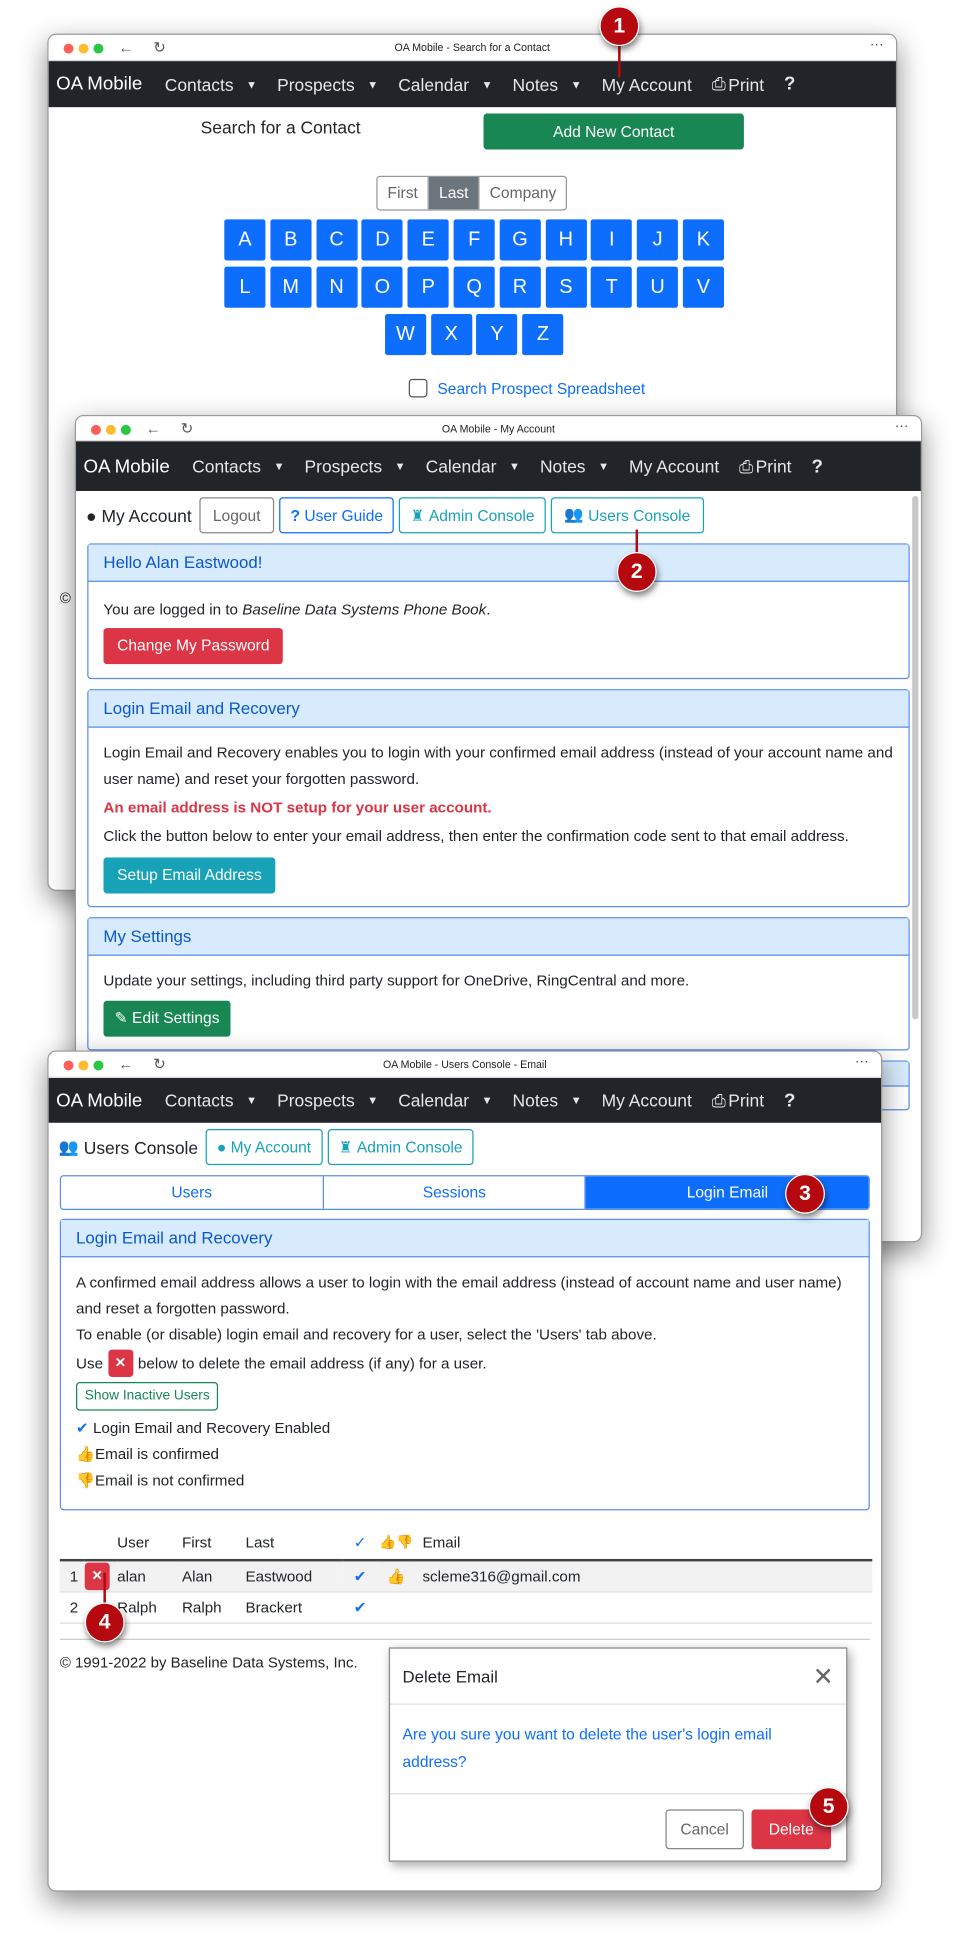 Image resolution: width=972 pixels, height=1960 pixels. Describe the element at coordinates (337, 240) in the screenshot. I see `letter-button-c: C` at that location.